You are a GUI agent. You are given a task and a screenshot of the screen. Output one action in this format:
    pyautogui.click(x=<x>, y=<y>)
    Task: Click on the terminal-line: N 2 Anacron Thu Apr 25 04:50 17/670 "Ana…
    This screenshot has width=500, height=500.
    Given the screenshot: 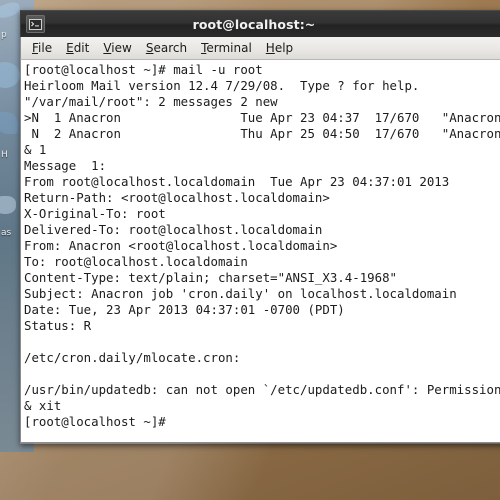 What is the action you would take?
    pyautogui.click(x=262, y=133)
    